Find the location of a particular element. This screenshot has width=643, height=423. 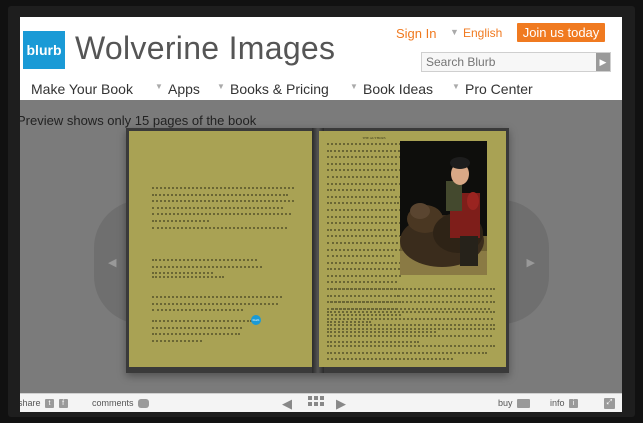

arrow-right-icon: ▶ is located at coordinates (603, 61).